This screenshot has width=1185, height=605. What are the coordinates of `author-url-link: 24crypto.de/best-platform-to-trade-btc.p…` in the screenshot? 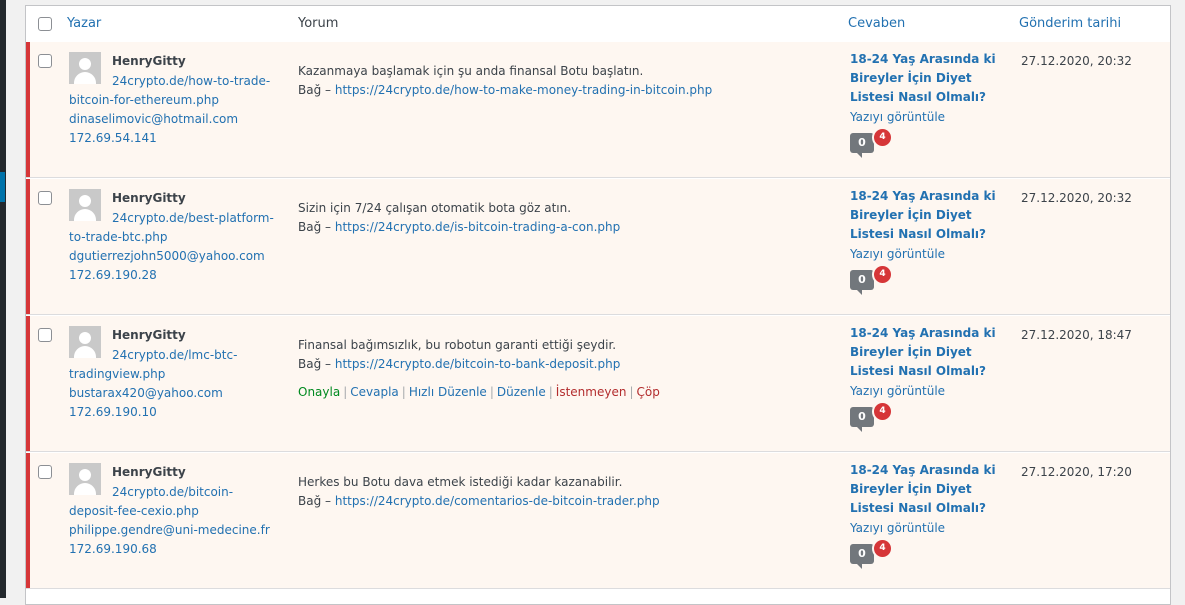 It's located at (174, 228).